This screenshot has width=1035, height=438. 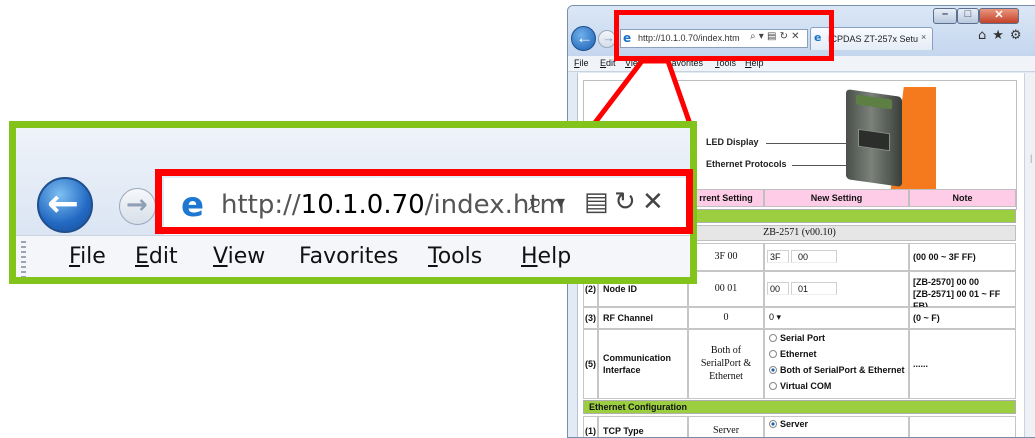 I want to click on gear-icon: ⚙, so click(x=1016, y=35).